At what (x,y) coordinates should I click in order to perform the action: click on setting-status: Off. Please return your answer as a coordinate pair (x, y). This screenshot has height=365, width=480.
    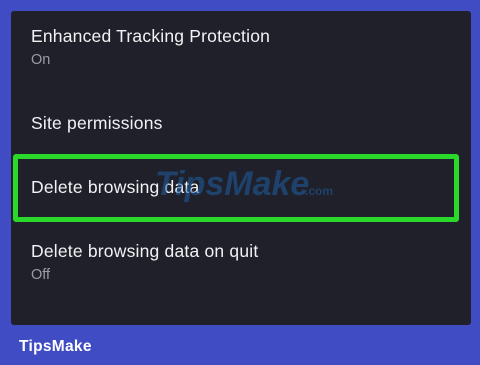
    Looking at the image, I should click on (41, 275).